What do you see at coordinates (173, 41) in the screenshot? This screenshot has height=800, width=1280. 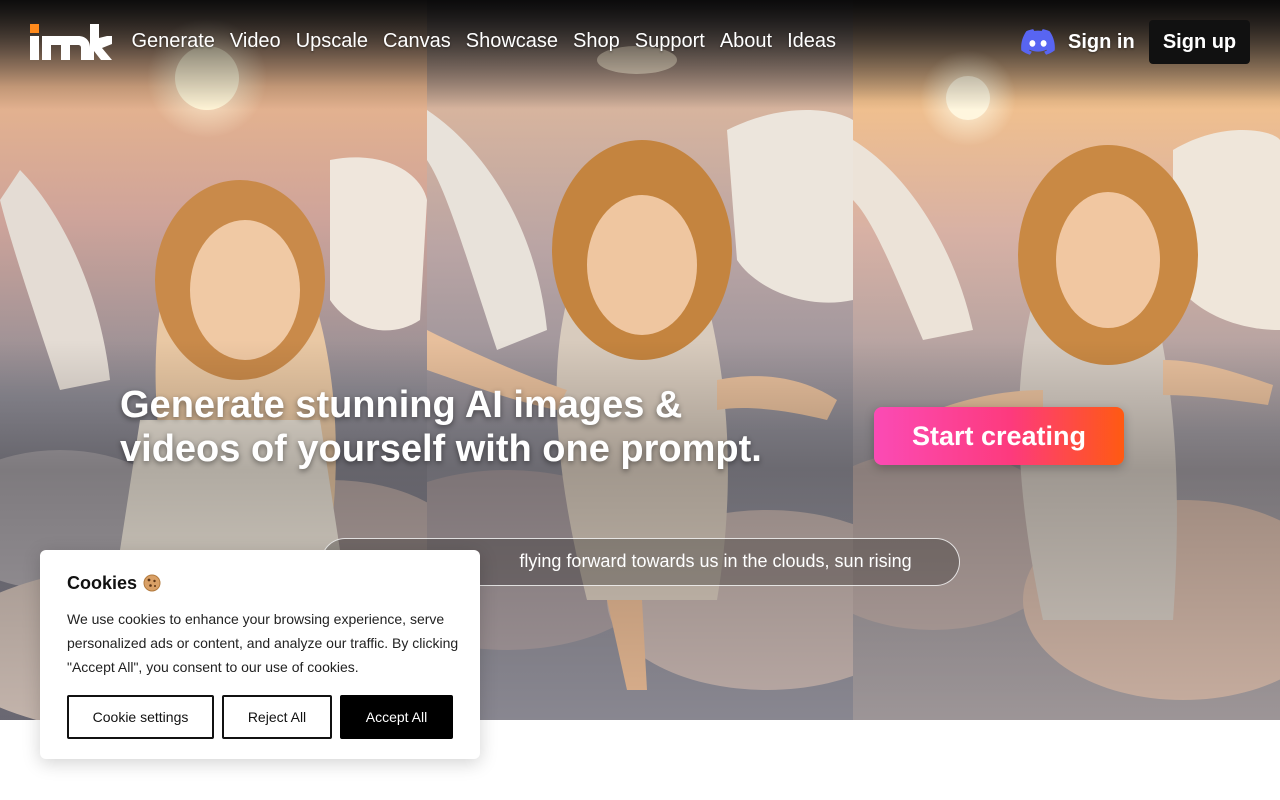 I see `nav-link-generate: Generate` at bounding box center [173, 41].